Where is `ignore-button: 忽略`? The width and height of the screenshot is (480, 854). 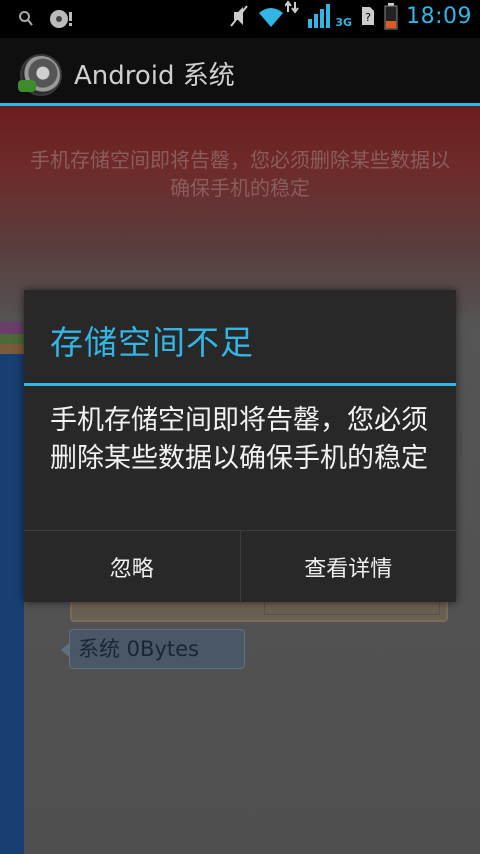
ignore-button: 忽略 is located at coordinates (132, 567).